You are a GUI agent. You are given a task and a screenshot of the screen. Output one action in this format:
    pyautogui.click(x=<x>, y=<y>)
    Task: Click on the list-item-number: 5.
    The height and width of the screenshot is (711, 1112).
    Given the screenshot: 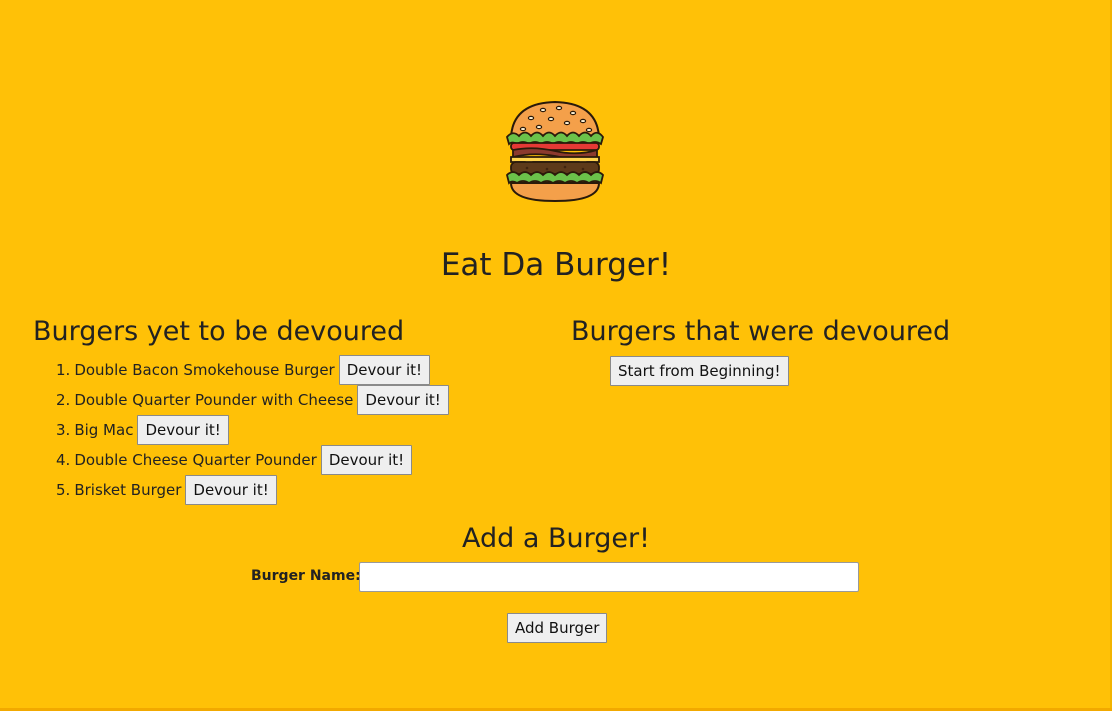 What is the action you would take?
    pyautogui.click(x=63, y=490)
    